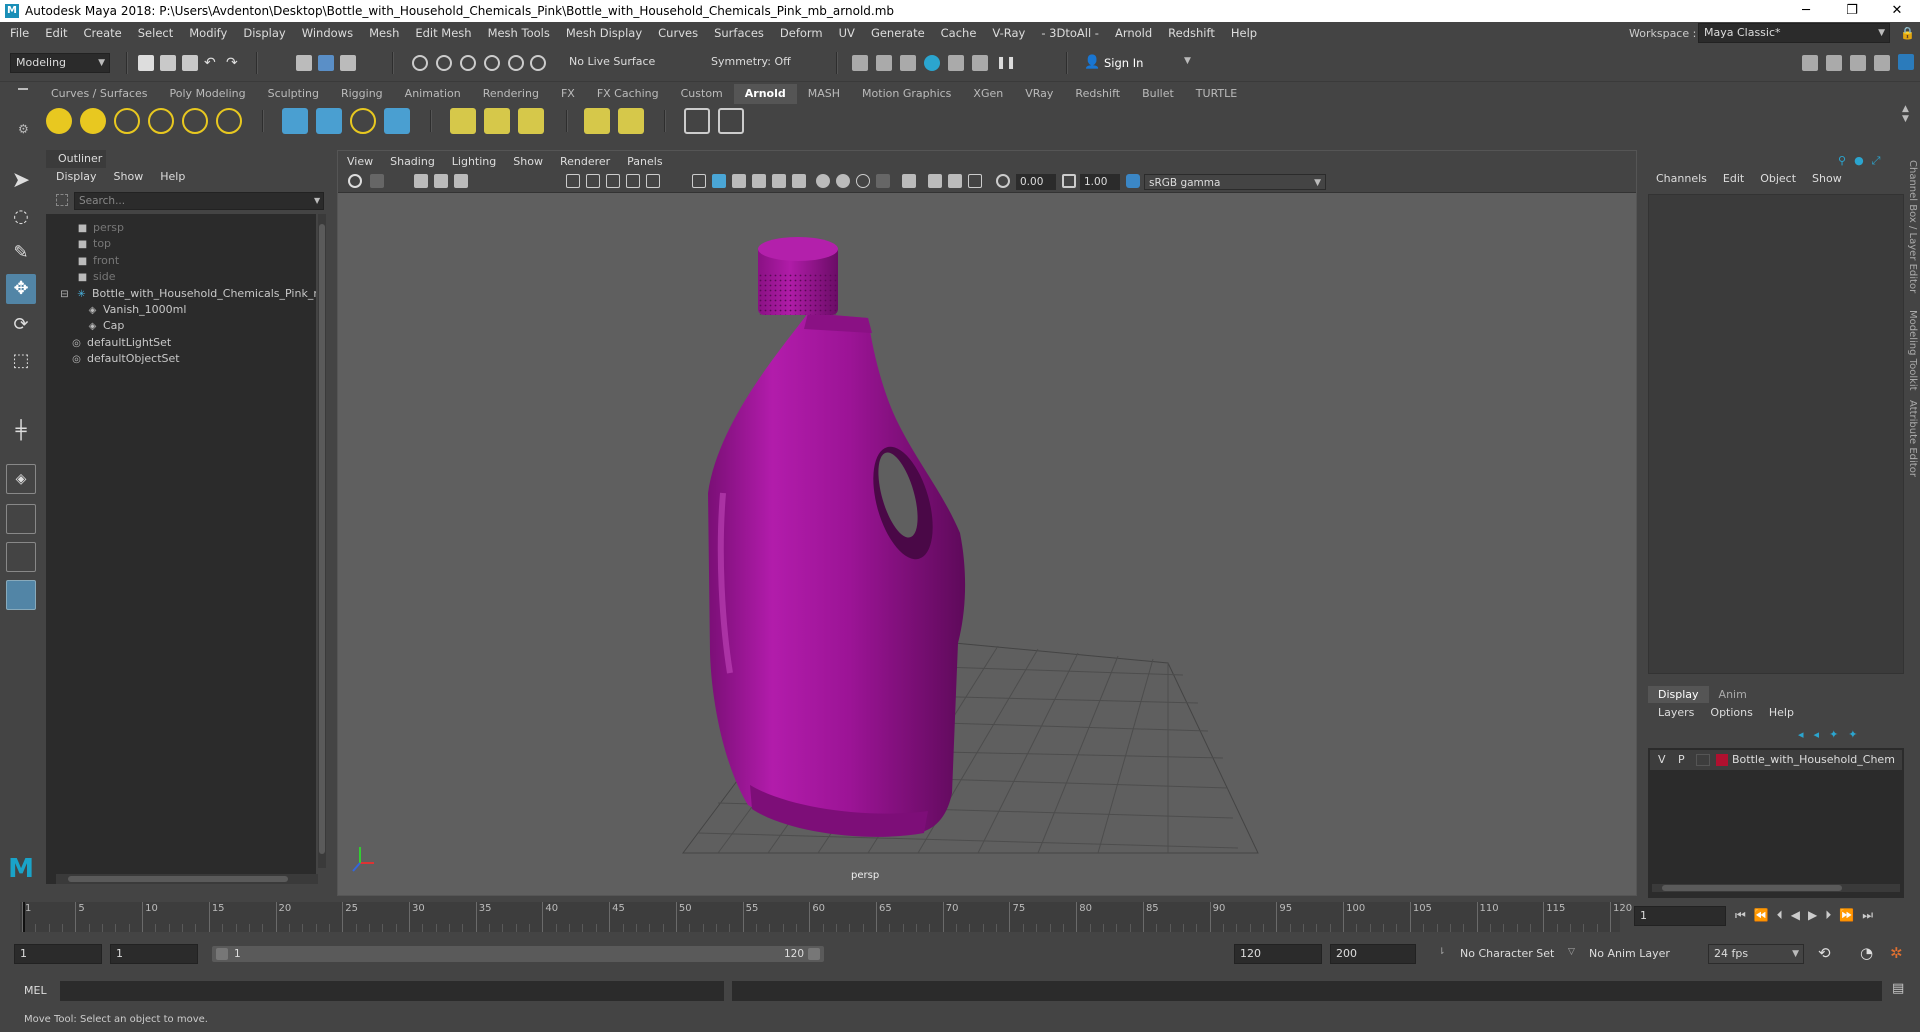  What do you see at coordinates (1674, 712) in the screenshot?
I see `layer-menu-item: Layers` at bounding box center [1674, 712].